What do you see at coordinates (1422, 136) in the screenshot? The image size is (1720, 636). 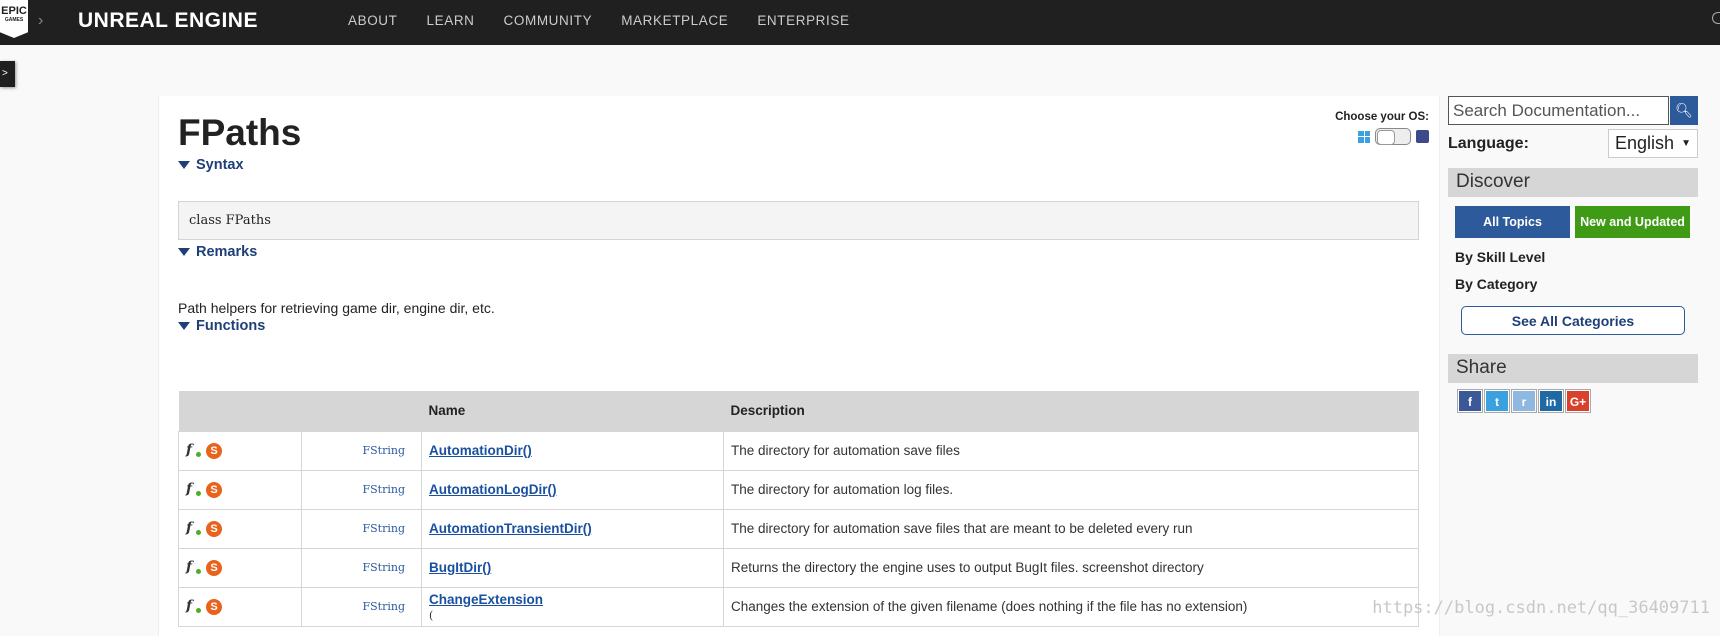 I see `mac-icon` at bounding box center [1422, 136].